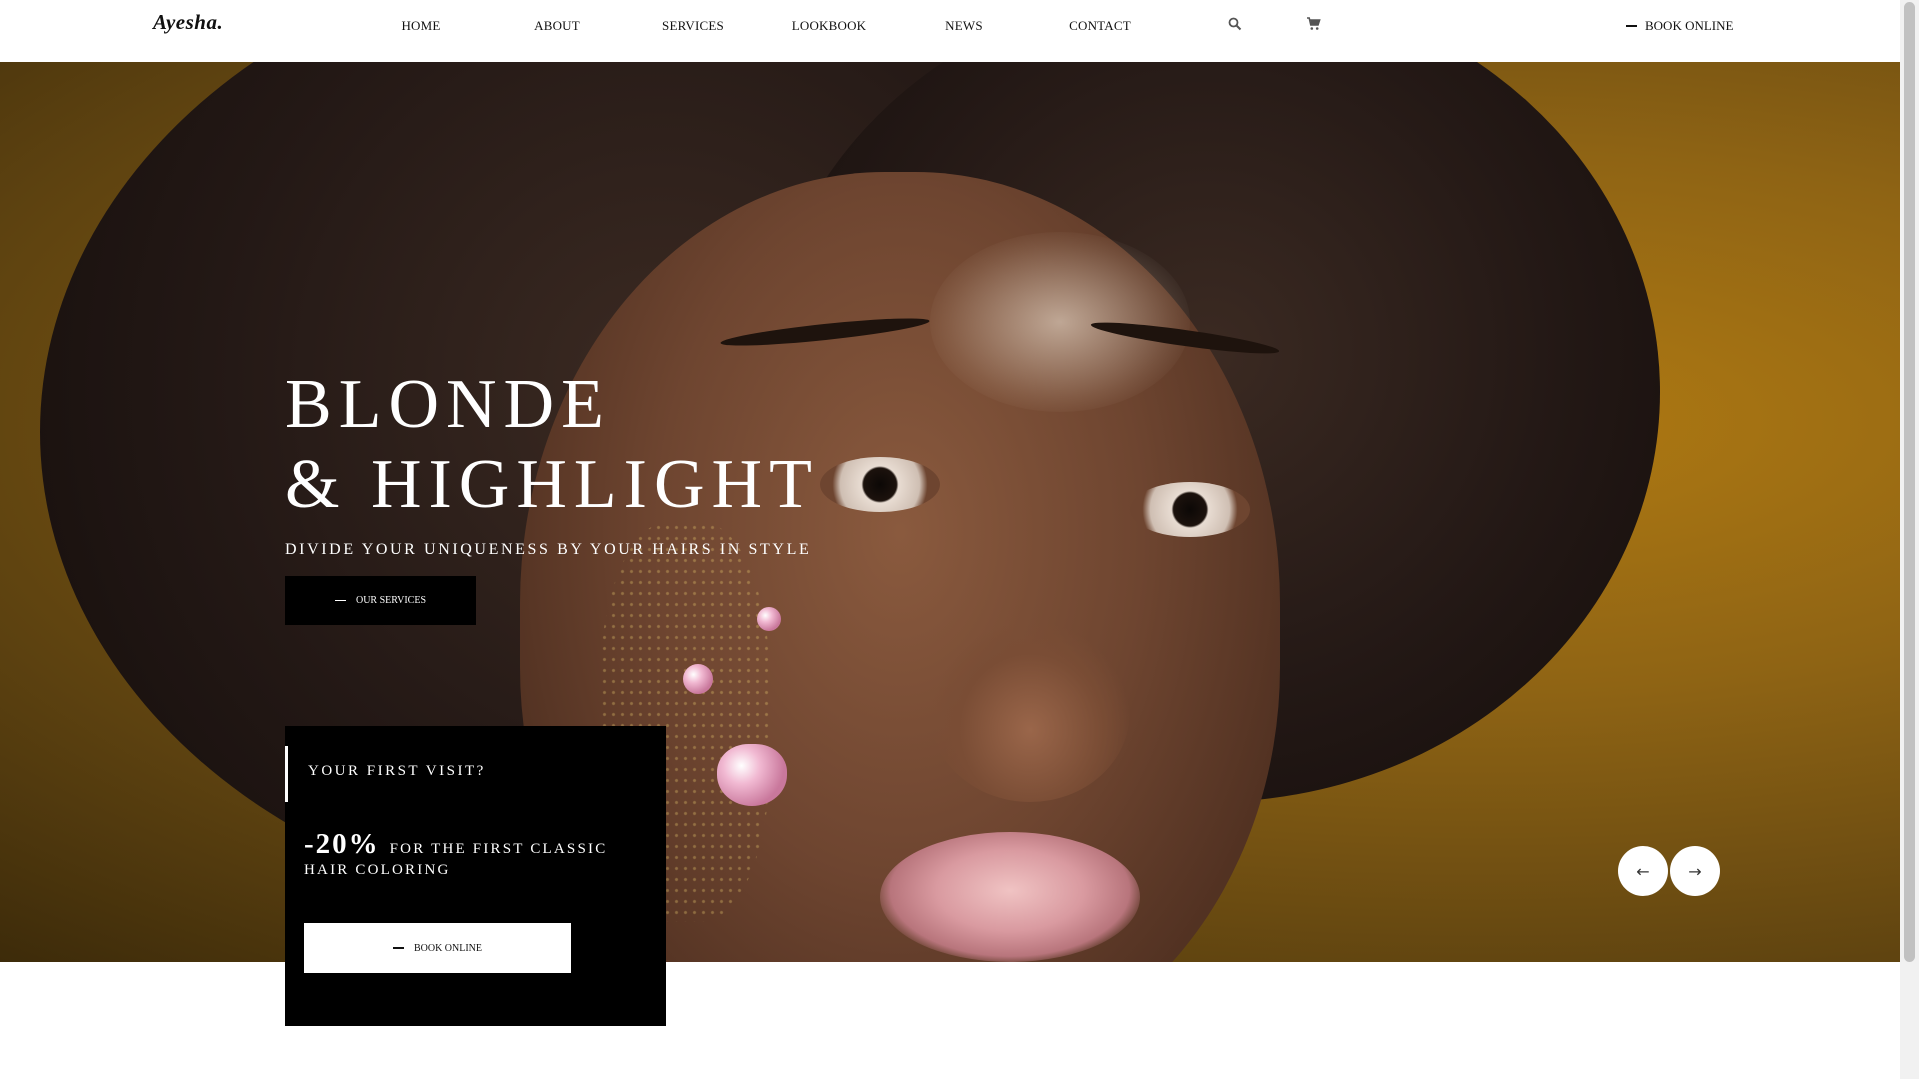  What do you see at coordinates (1190, 509) in the screenshot?
I see `hero-image-eye-right` at bounding box center [1190, 509].